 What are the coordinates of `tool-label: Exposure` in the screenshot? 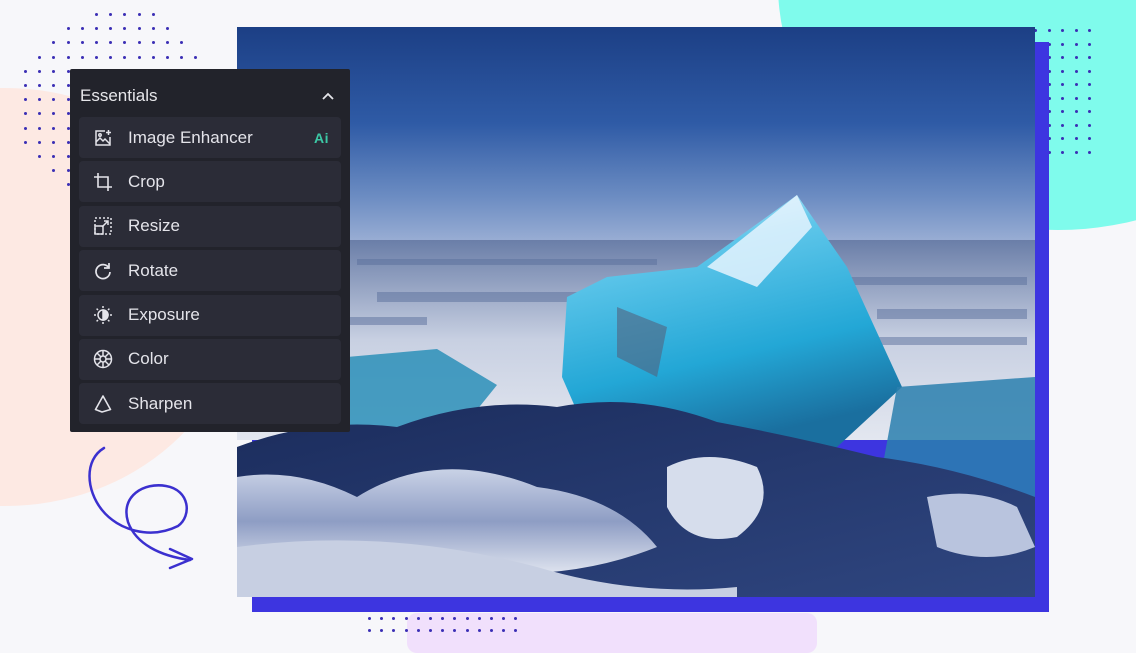 It's located at (164, 315).